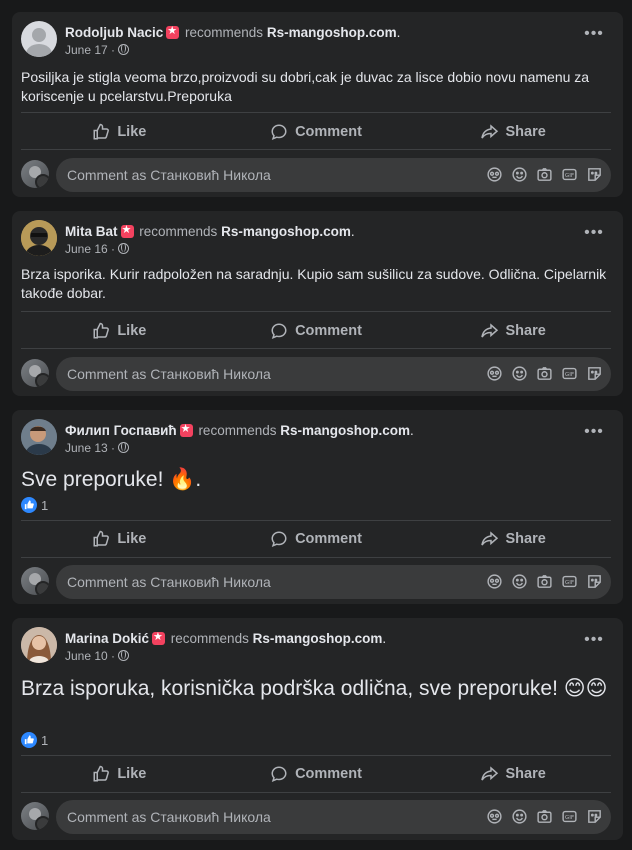  What do you see at coordinates (29, 505) in the screenshot?
I see `like-reaction-icon` at bounding box center [29, 505].